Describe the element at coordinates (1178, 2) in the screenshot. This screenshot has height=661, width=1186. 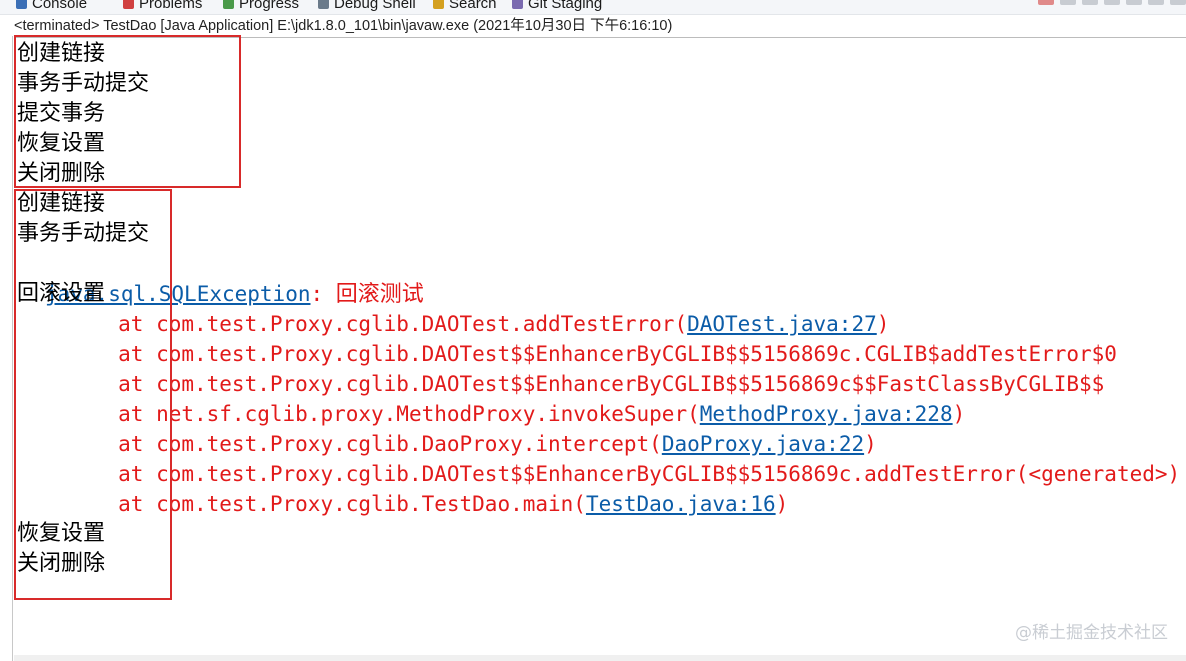
I see `display-console-icon` at that location.